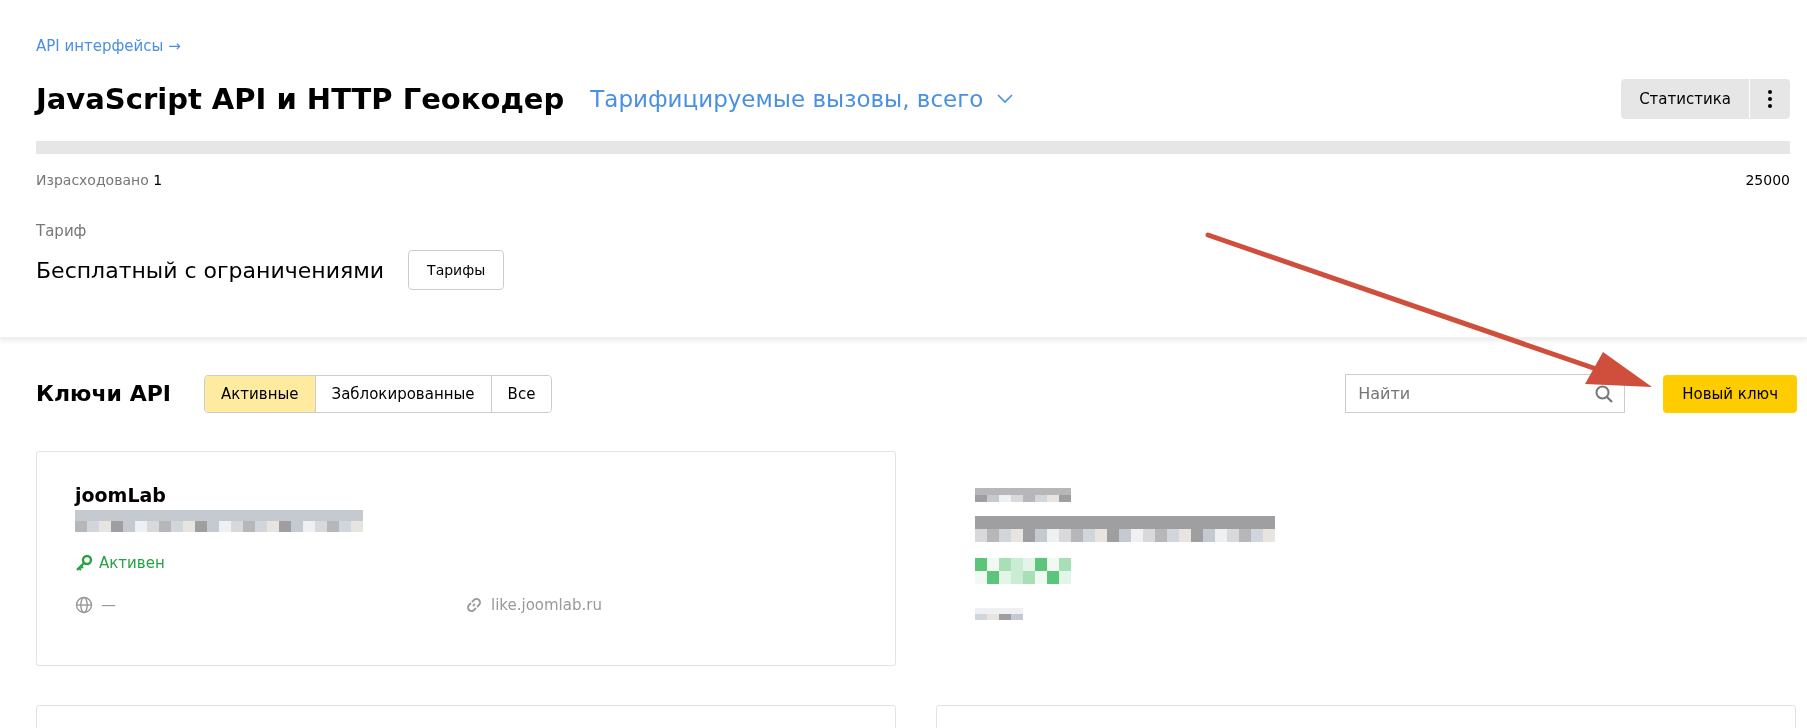 This screenshot has width=1807, height=728. I want to click on new-key-button: Новый ключ, so click(1730, 393).